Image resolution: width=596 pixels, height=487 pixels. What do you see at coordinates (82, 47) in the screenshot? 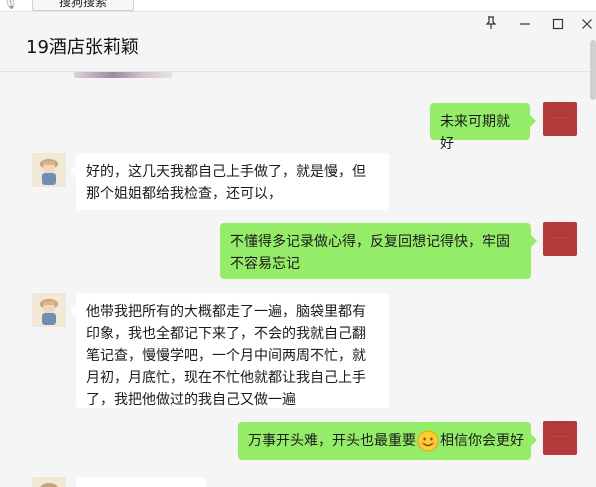
I see `chat-title: 19酒店张莉颖` at bounding box center [82, 47].